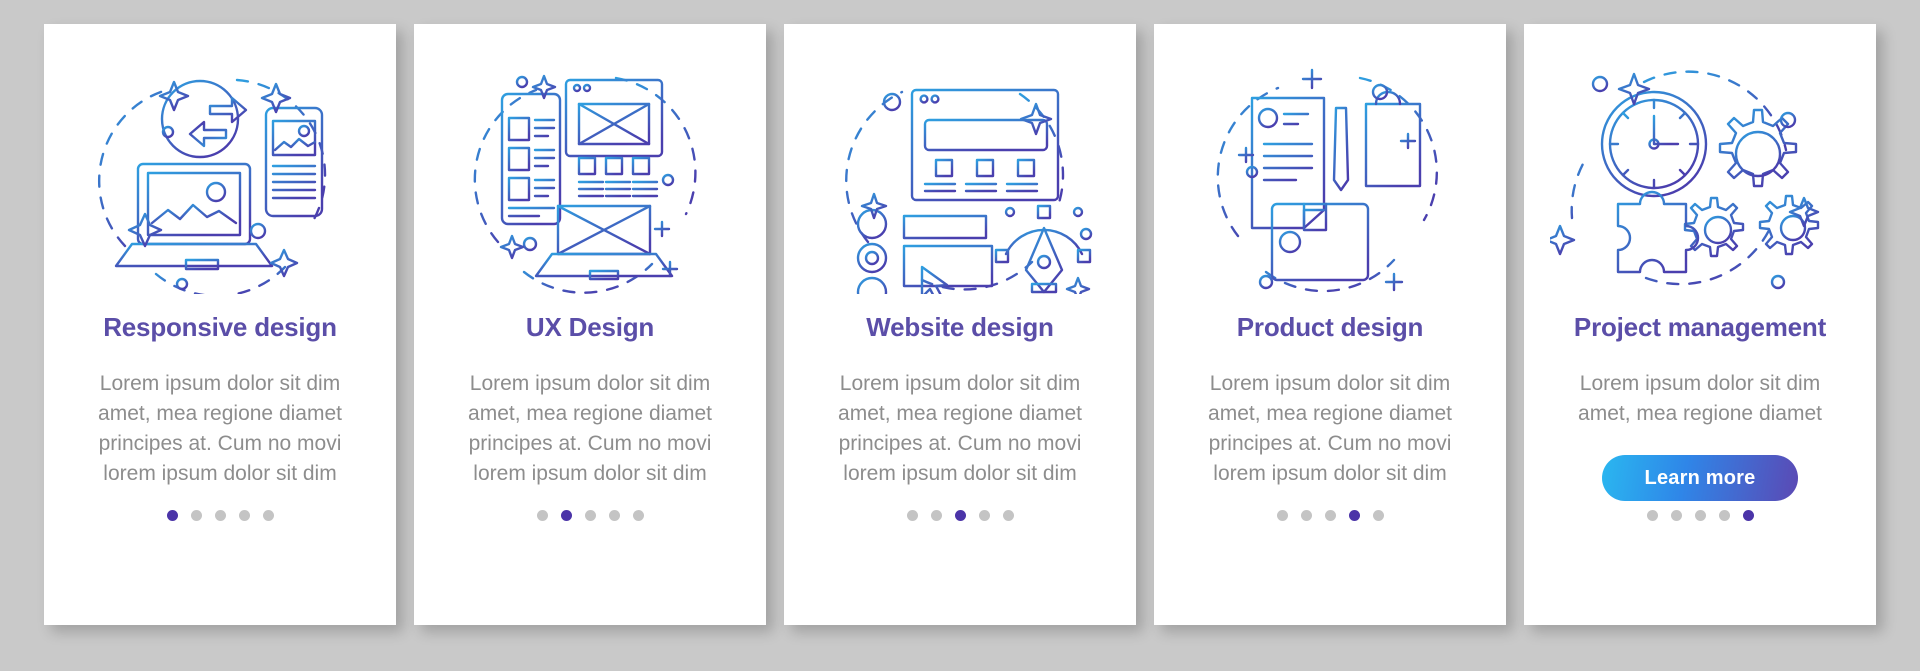 This screenshot has height=671, width=1920. I want to click on card-title: Responsive design, so click(220, 327).